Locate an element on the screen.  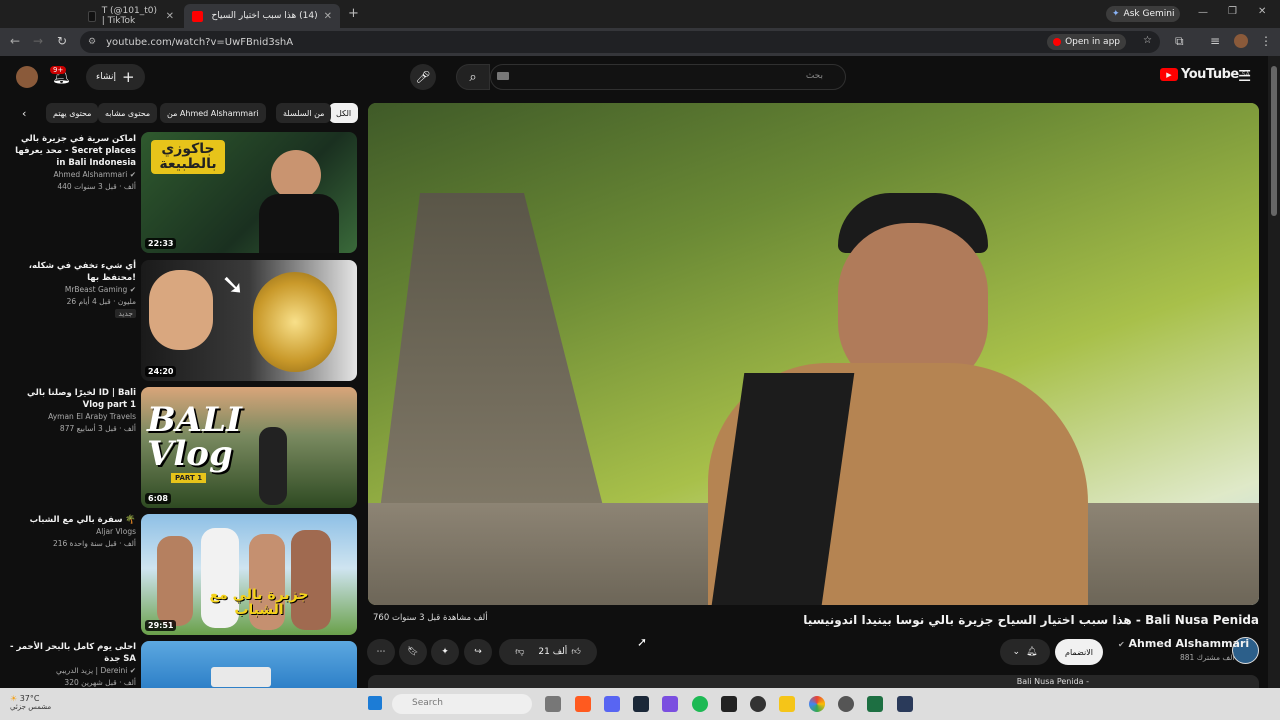
notification-badge: 9+ is located at coordinates (58, 70).